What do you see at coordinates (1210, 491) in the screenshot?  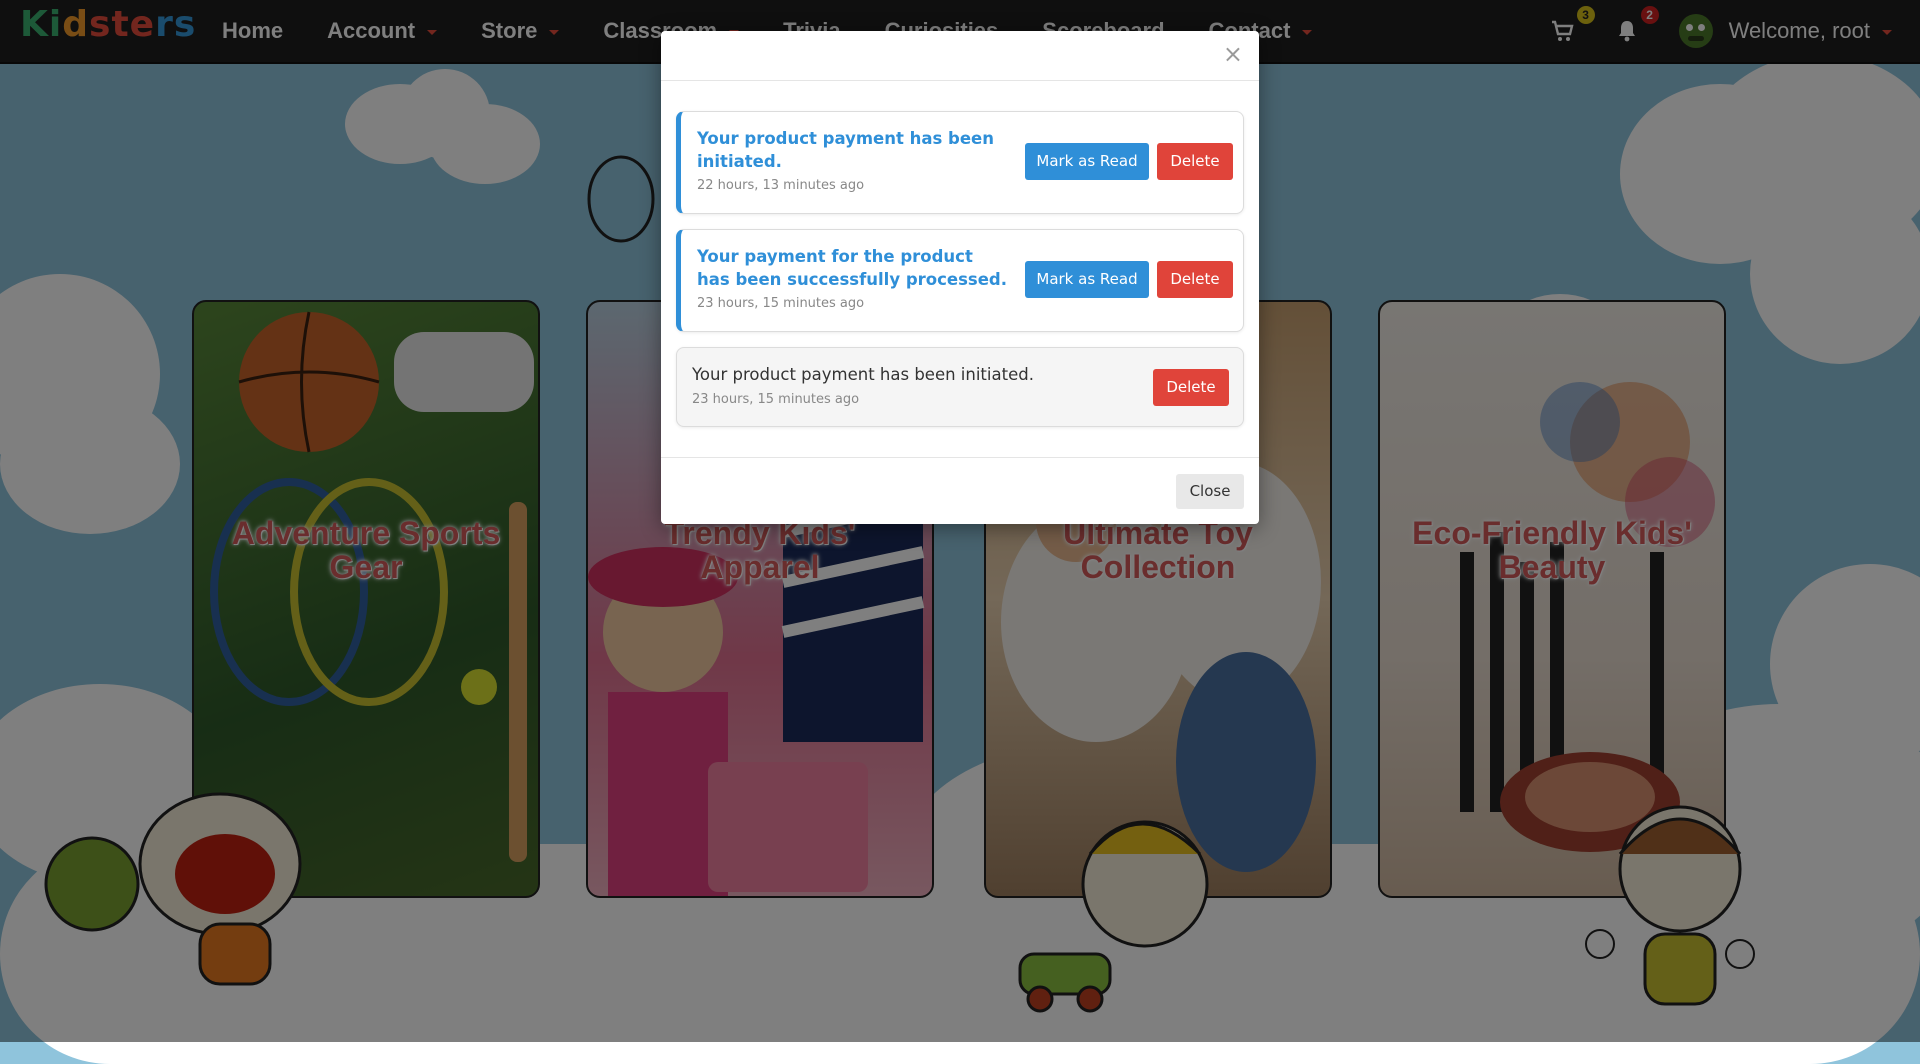 I see `close-button: Close` at bounding box center [1210, 491].